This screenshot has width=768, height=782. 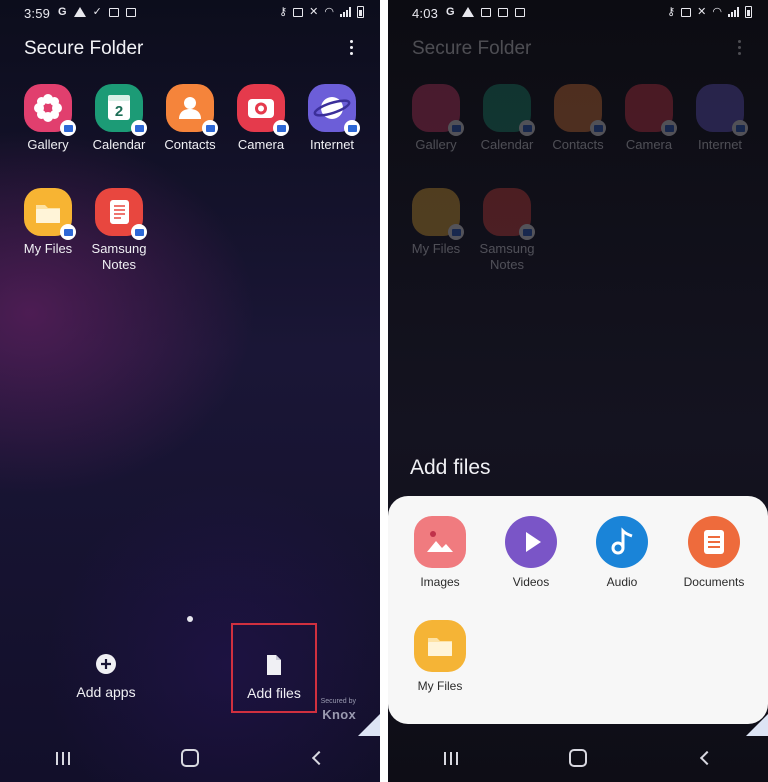 What do you see at coordinates (714, 542) in the screenshot?
I see `document-icon` at bounding box center [714, 542].